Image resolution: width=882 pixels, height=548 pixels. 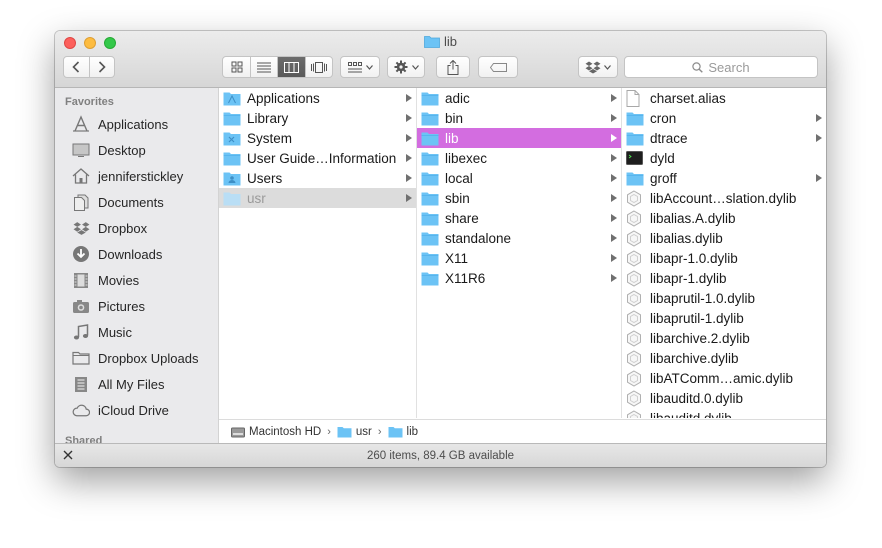 What do you see at coordinates (120, 410) in the screenshot?
I see `sidebar-item-icloud-drive: iCloud Drive` at bounding box center [120, 410].